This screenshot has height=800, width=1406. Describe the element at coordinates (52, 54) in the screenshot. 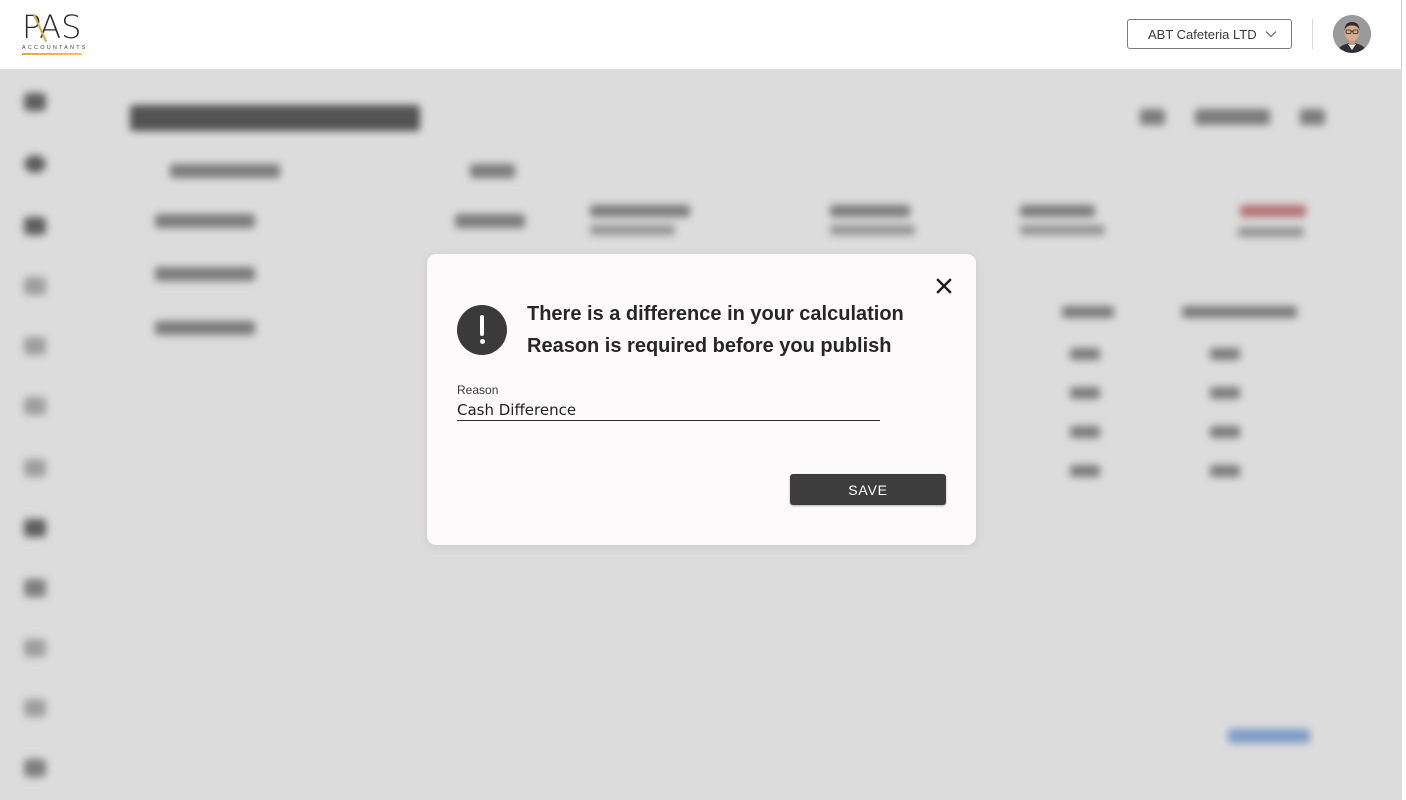

I see `logo-underline` at that location.